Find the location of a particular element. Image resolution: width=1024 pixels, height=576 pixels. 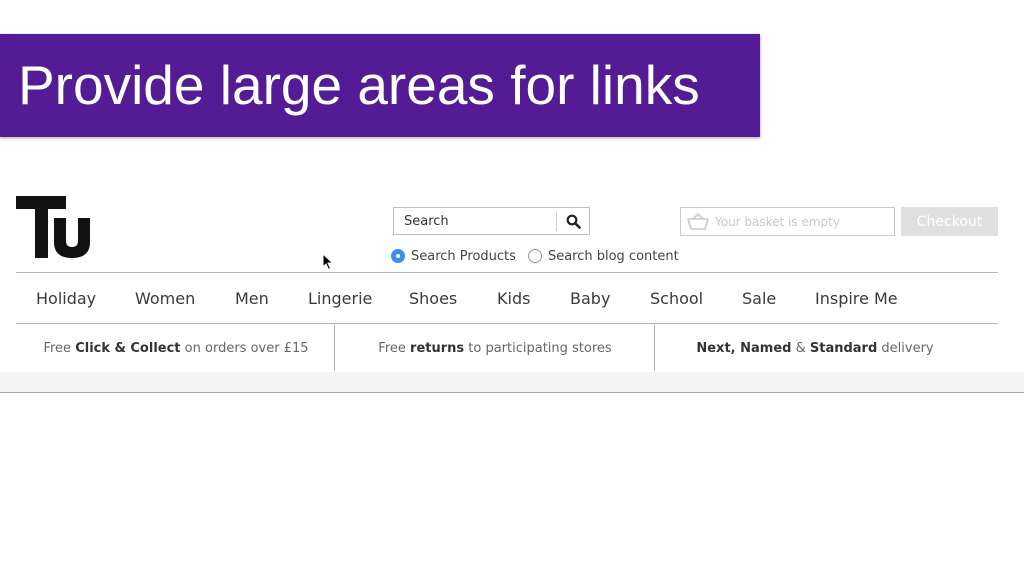

nav-item-holiday: Holiday is located at coordinates (66, 299).